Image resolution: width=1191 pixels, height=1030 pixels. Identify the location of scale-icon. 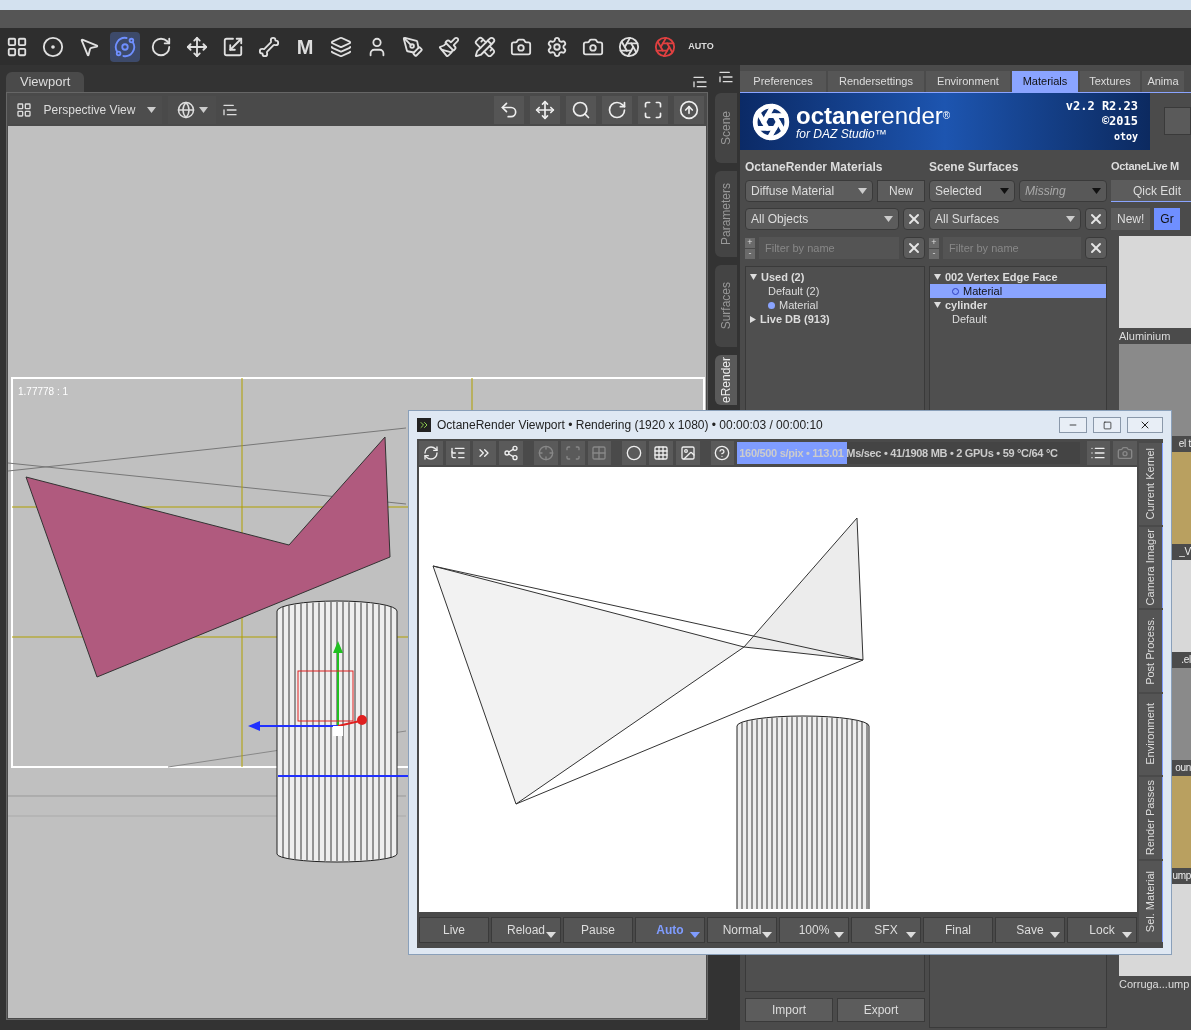
(233, 46).